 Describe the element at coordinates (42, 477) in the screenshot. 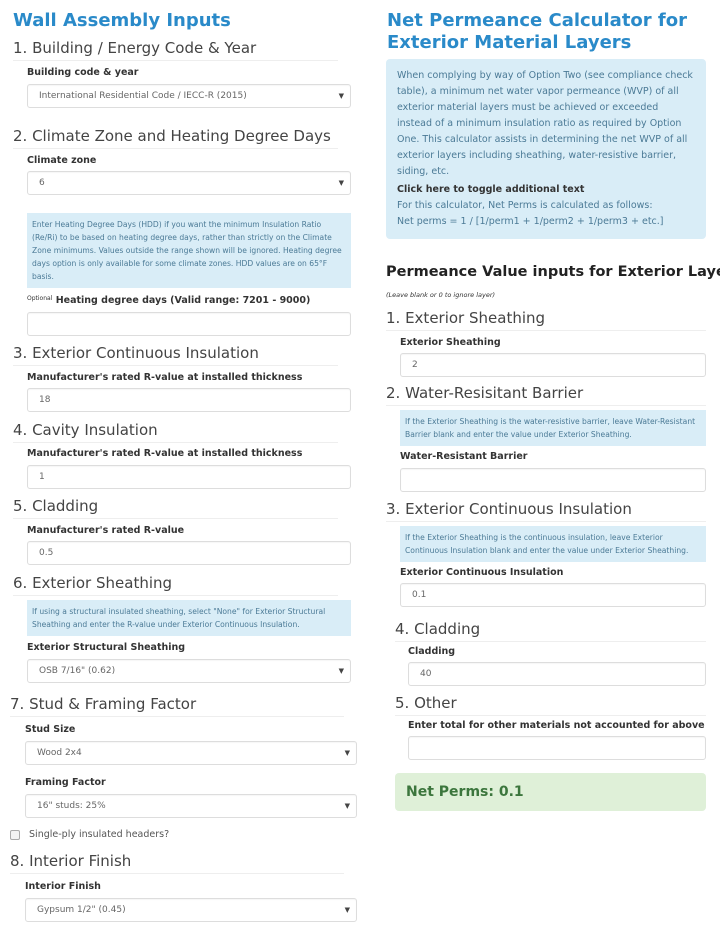

I see `cavity-value: 1` at that location.